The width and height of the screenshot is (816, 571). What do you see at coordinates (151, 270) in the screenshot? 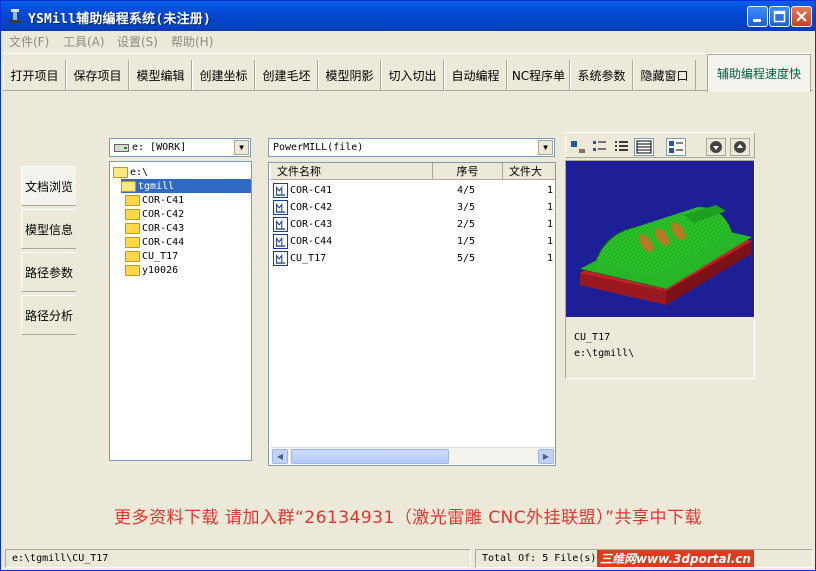
I see `tree-item-y10026: y10026` at bounding box center [151, 270].